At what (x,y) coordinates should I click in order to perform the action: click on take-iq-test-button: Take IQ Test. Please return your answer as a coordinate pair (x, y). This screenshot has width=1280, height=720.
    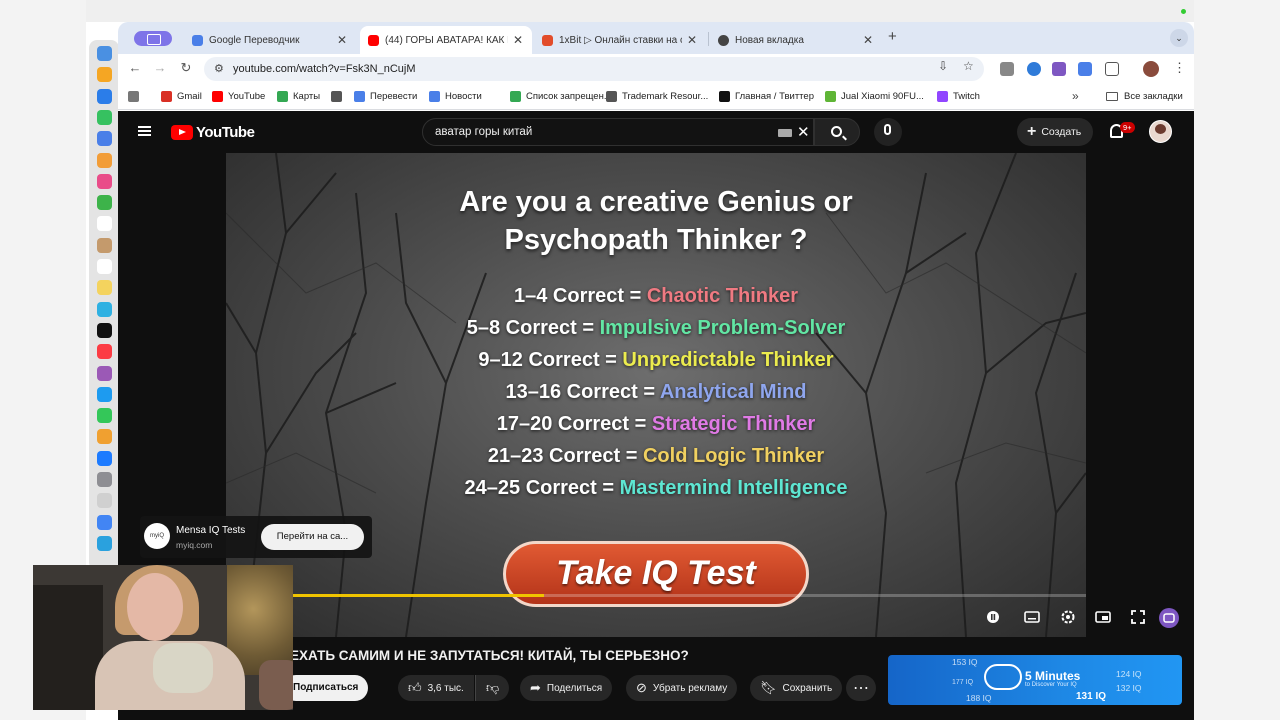
    Looking at the image, I should click on (656, 574).